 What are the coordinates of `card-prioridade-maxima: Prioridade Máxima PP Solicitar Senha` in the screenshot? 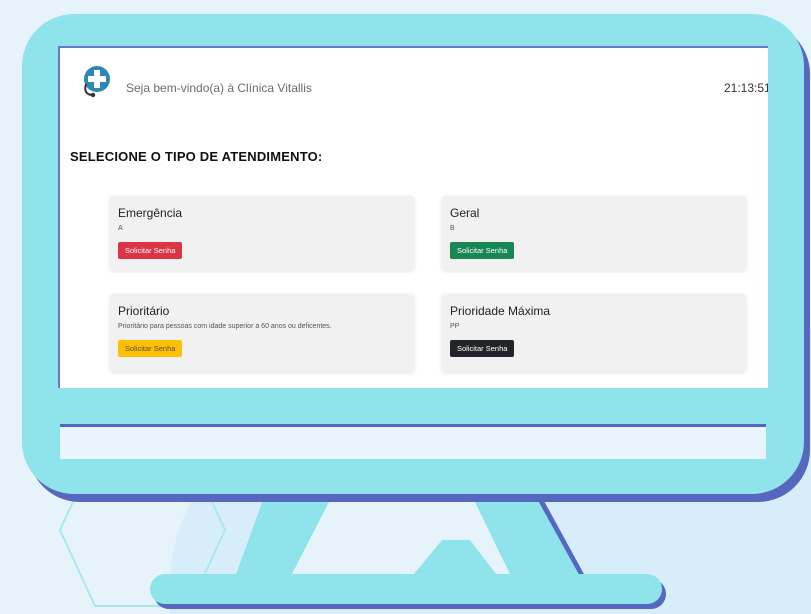 It's located at (594, 333).